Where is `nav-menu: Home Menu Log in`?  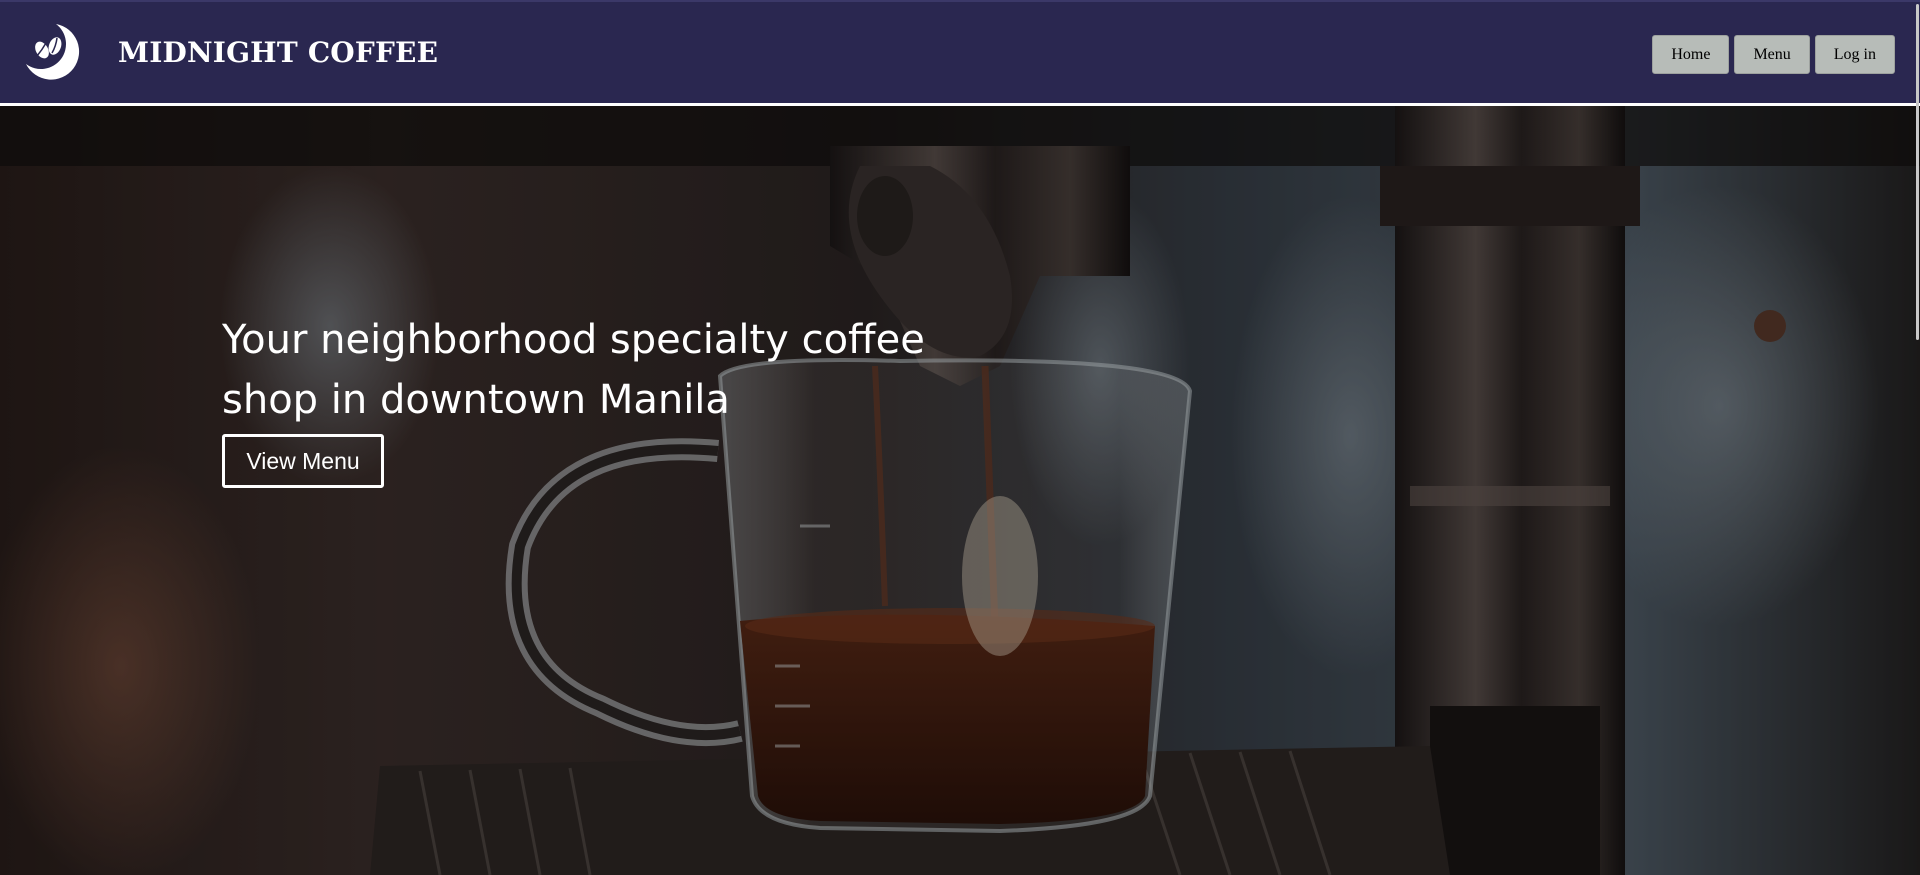
nav-menu: Home Menu Log in is located at coordinates (1773, 54).